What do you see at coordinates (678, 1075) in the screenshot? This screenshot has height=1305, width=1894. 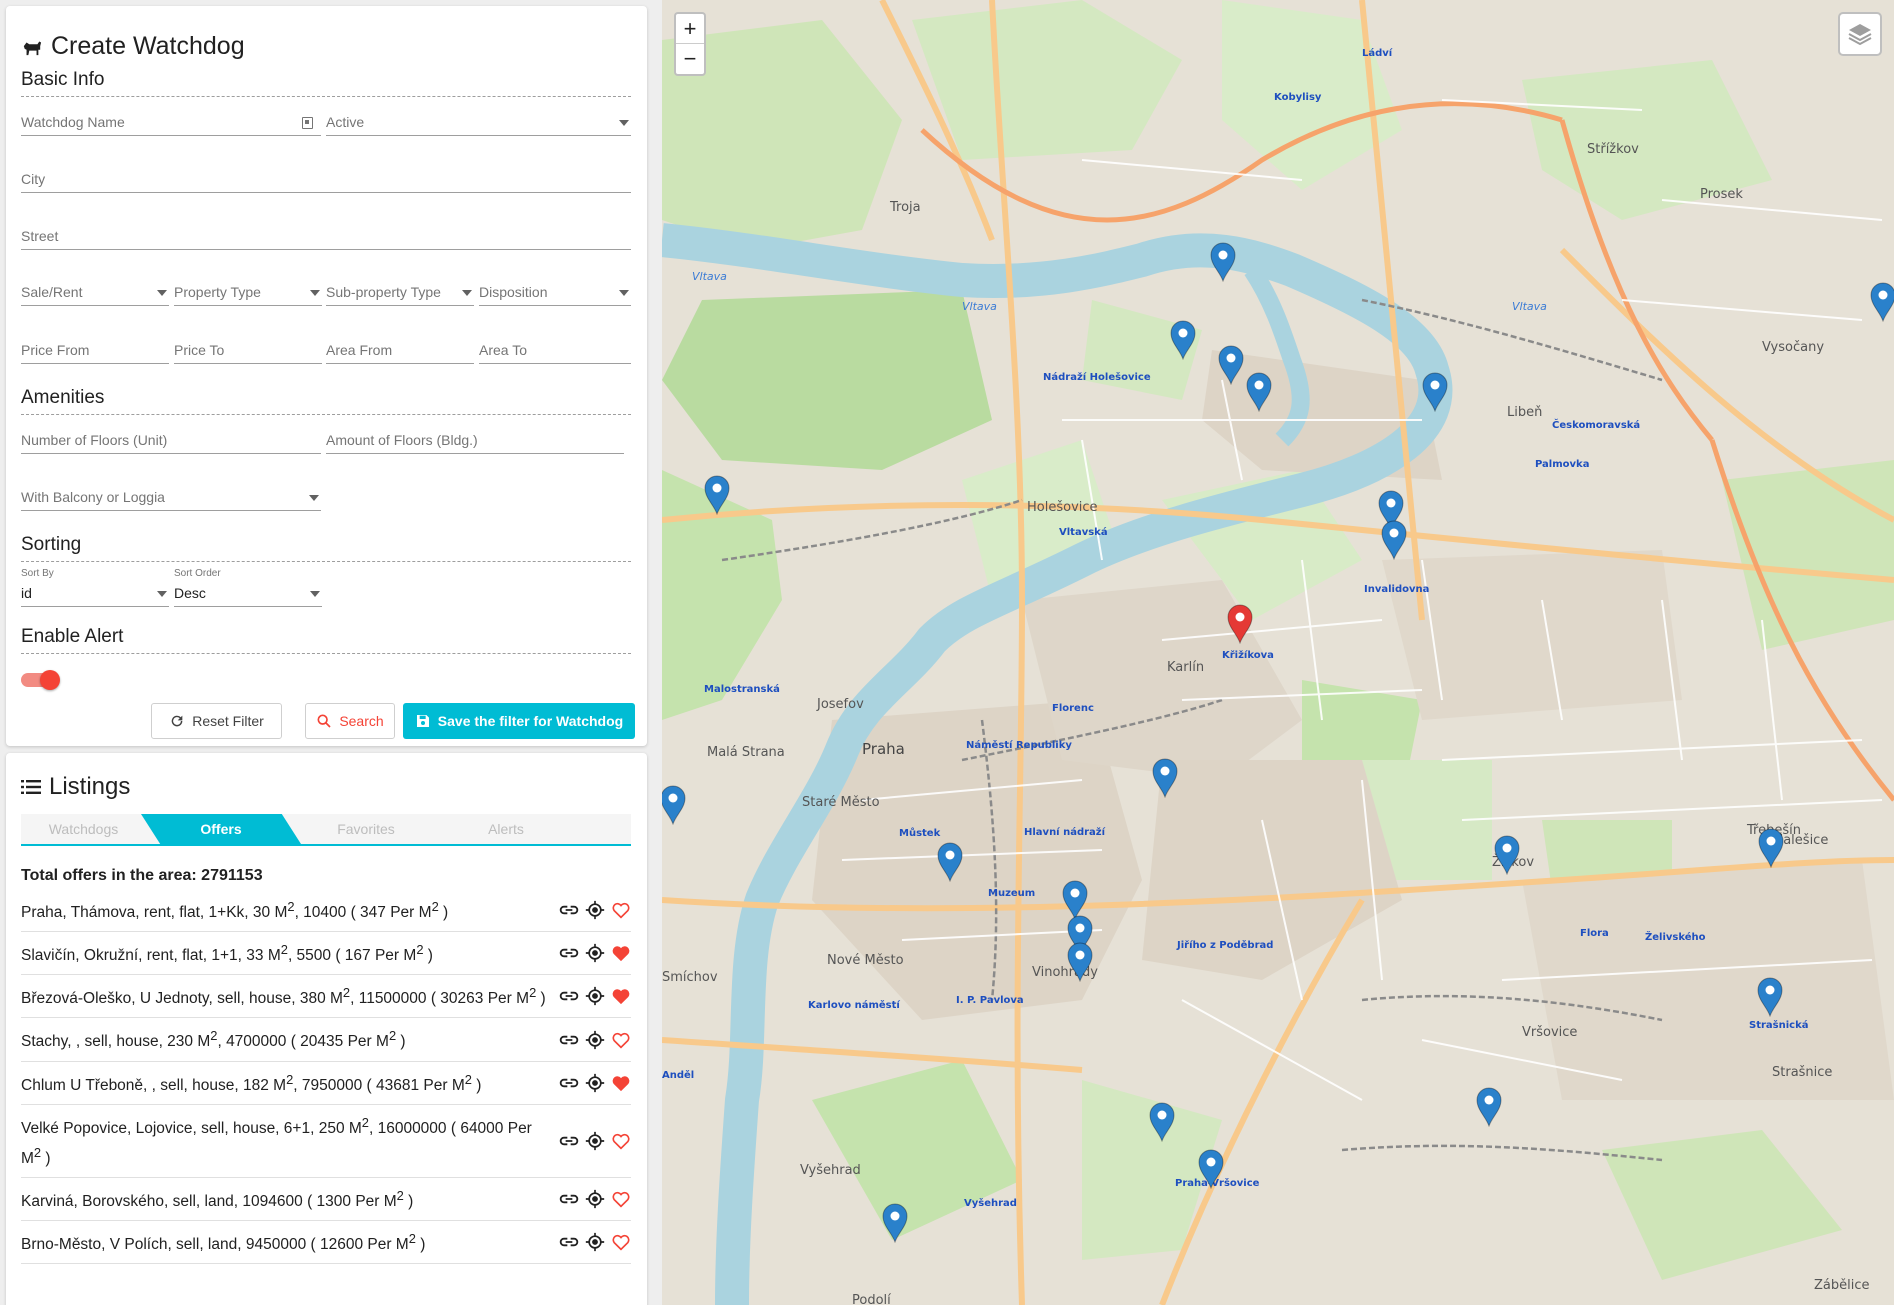 I see `map-label: Anděl` at bounding box center [678, 1075].